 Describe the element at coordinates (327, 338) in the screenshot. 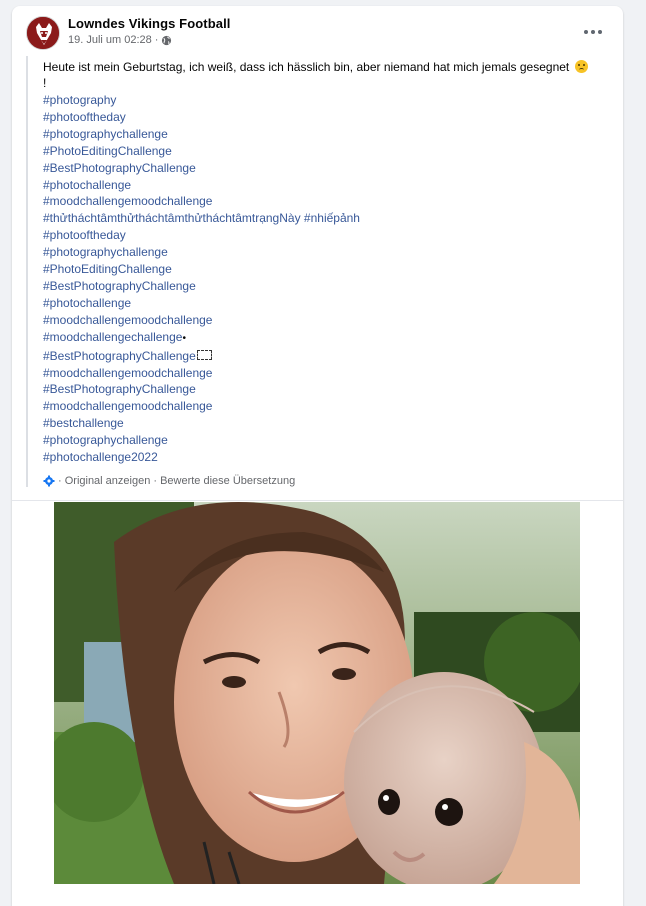

I see `hashtag-line: #moodchallengechallenge•` at that location.